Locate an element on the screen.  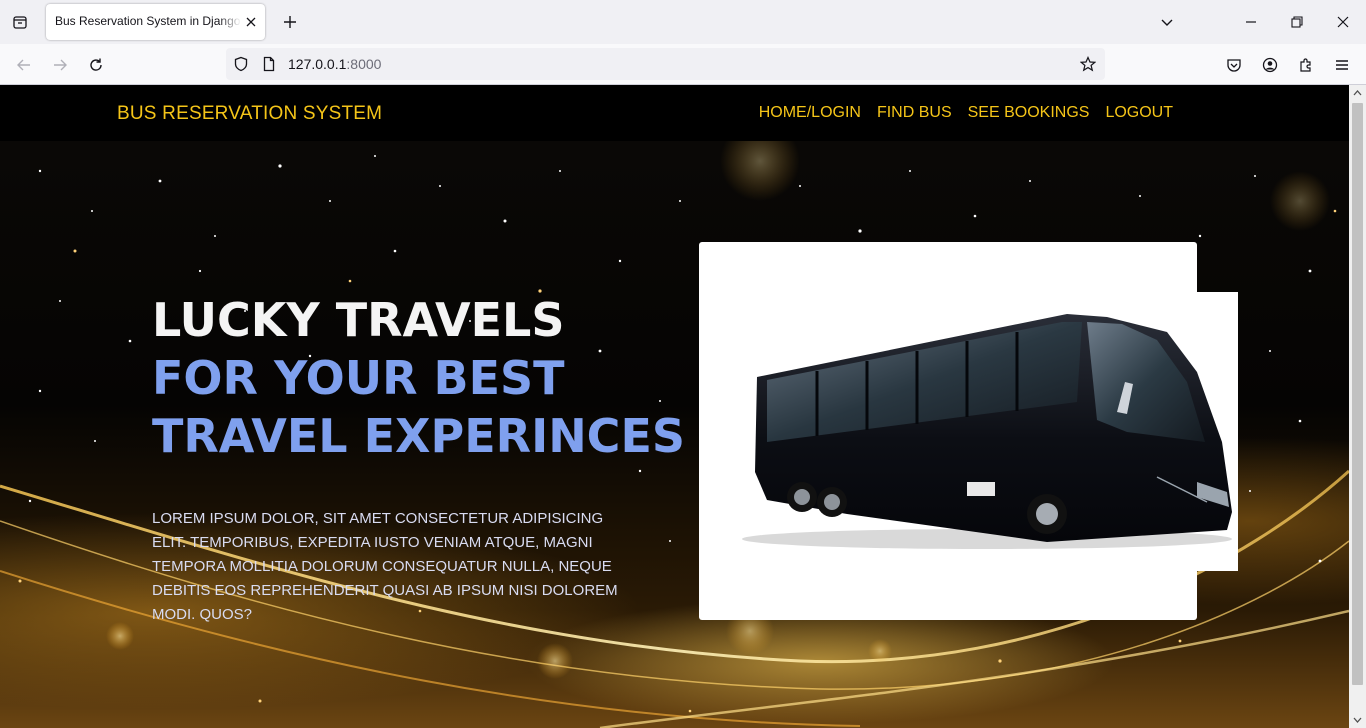
browser-navbar: 127.0.0.1:8000 is located at coordinates (683, 64).